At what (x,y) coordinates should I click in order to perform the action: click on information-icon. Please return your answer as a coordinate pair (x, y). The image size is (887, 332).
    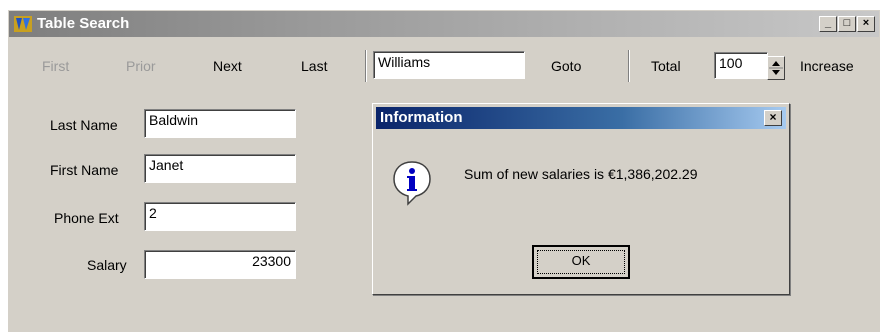
    Looking at the image, I should click on (412, 183).